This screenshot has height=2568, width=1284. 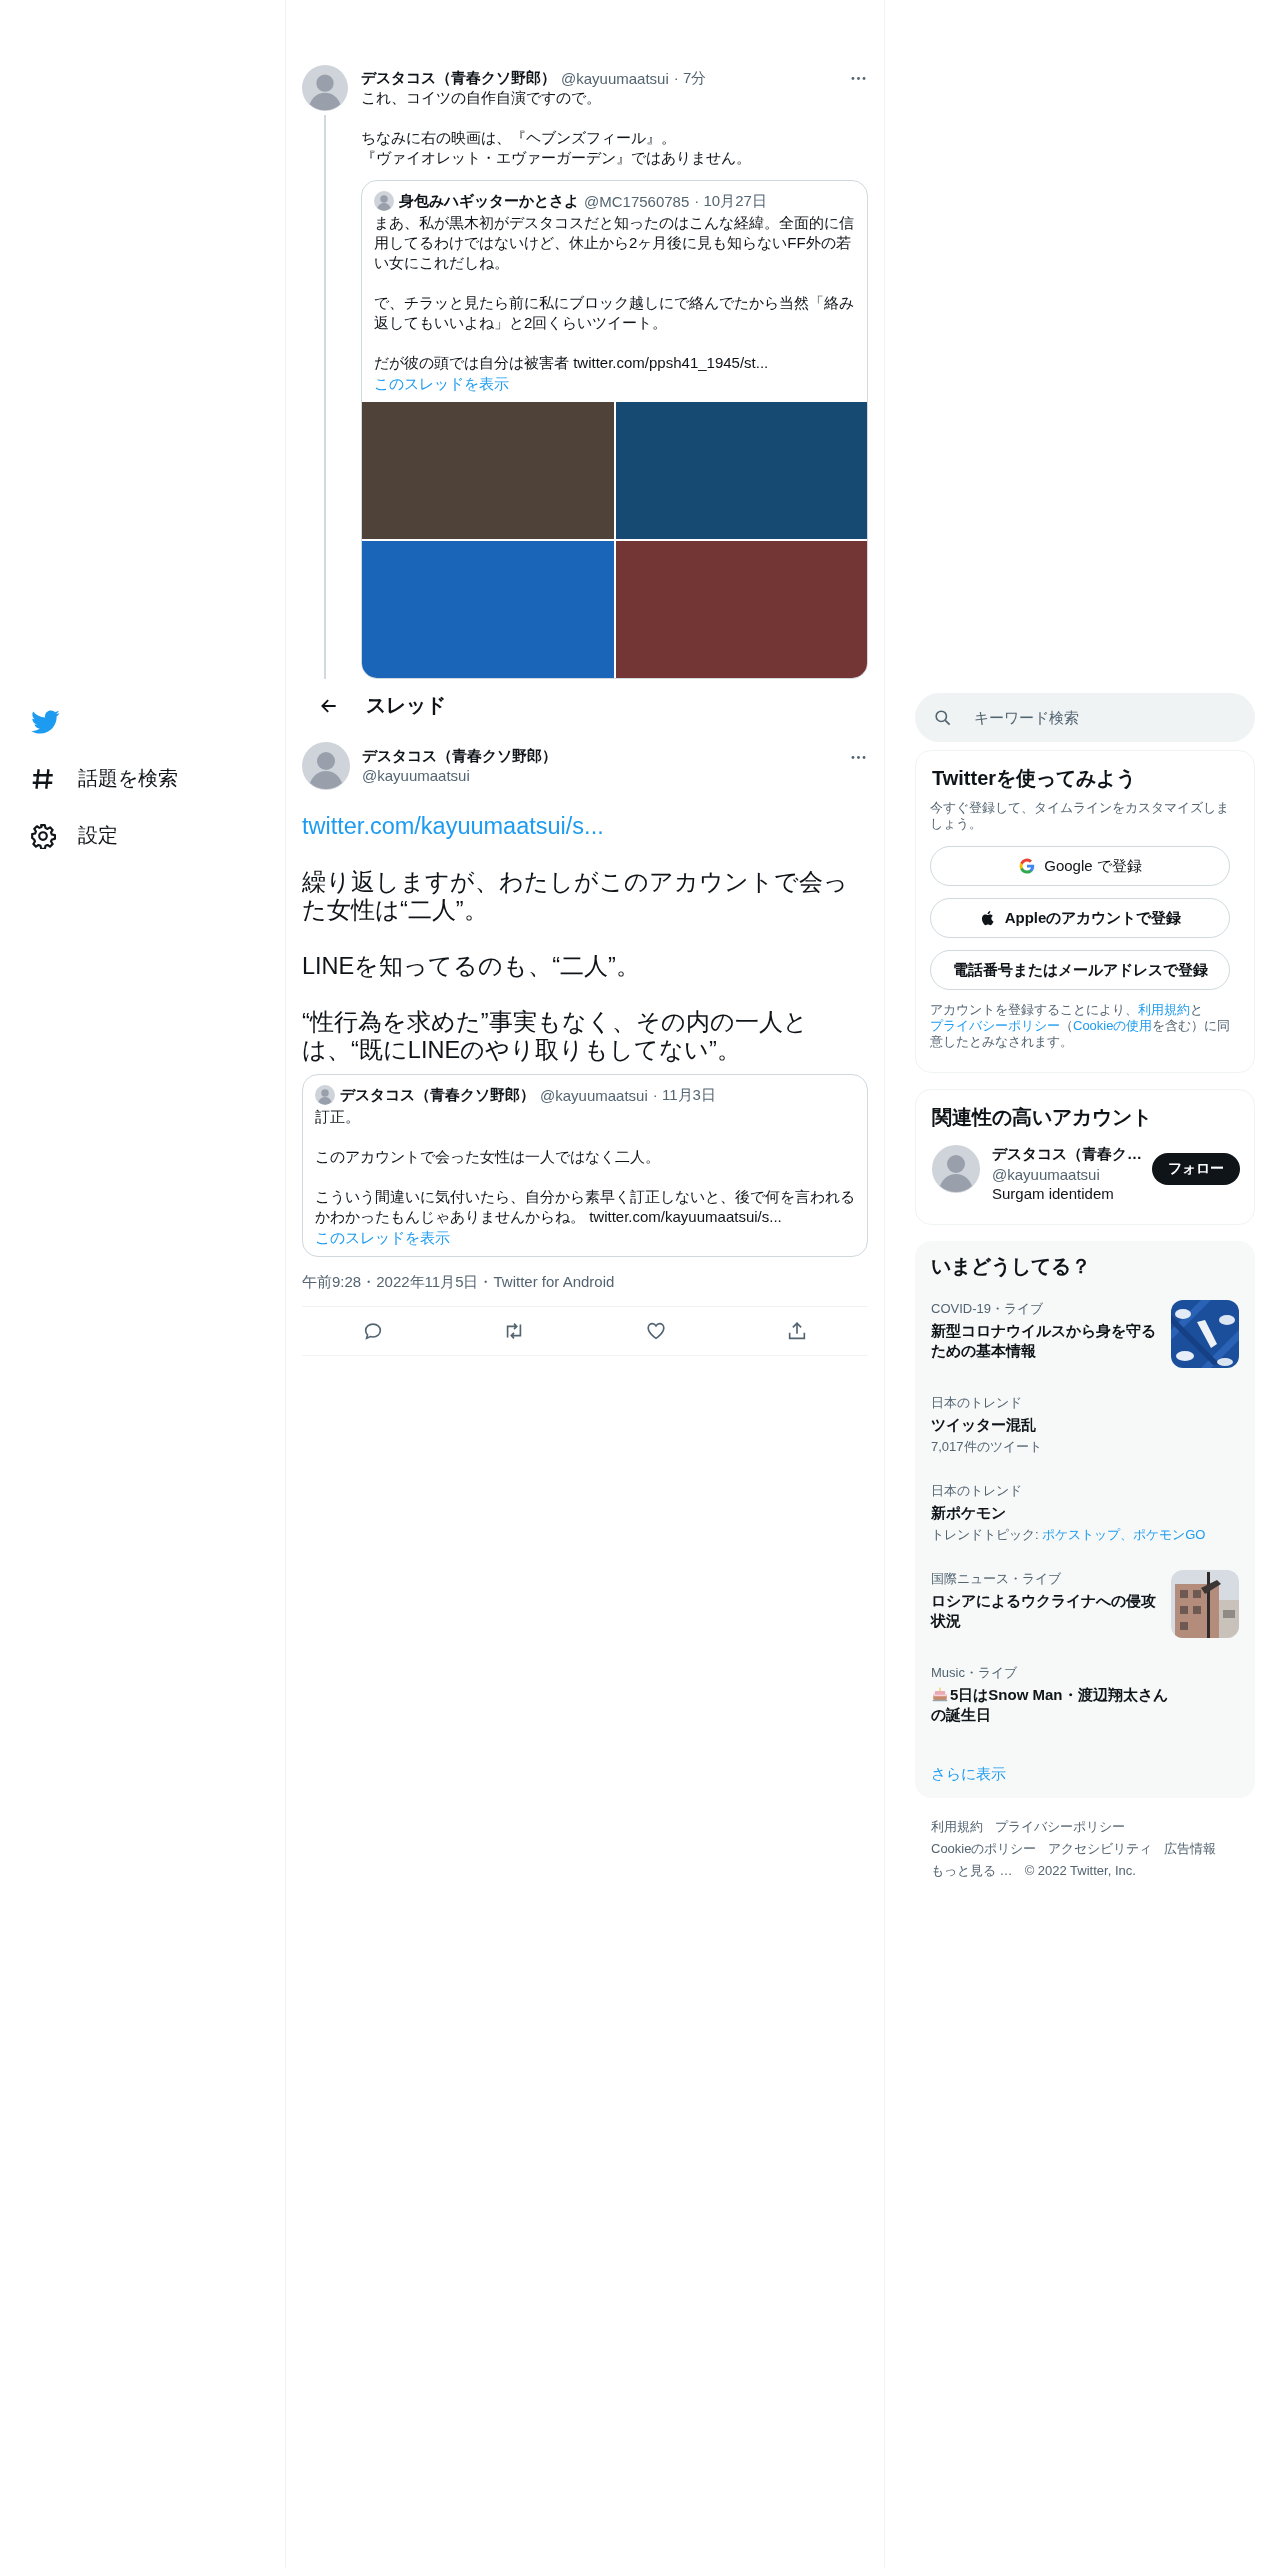 I want to click on search-icon, so click(x=942, y=717).